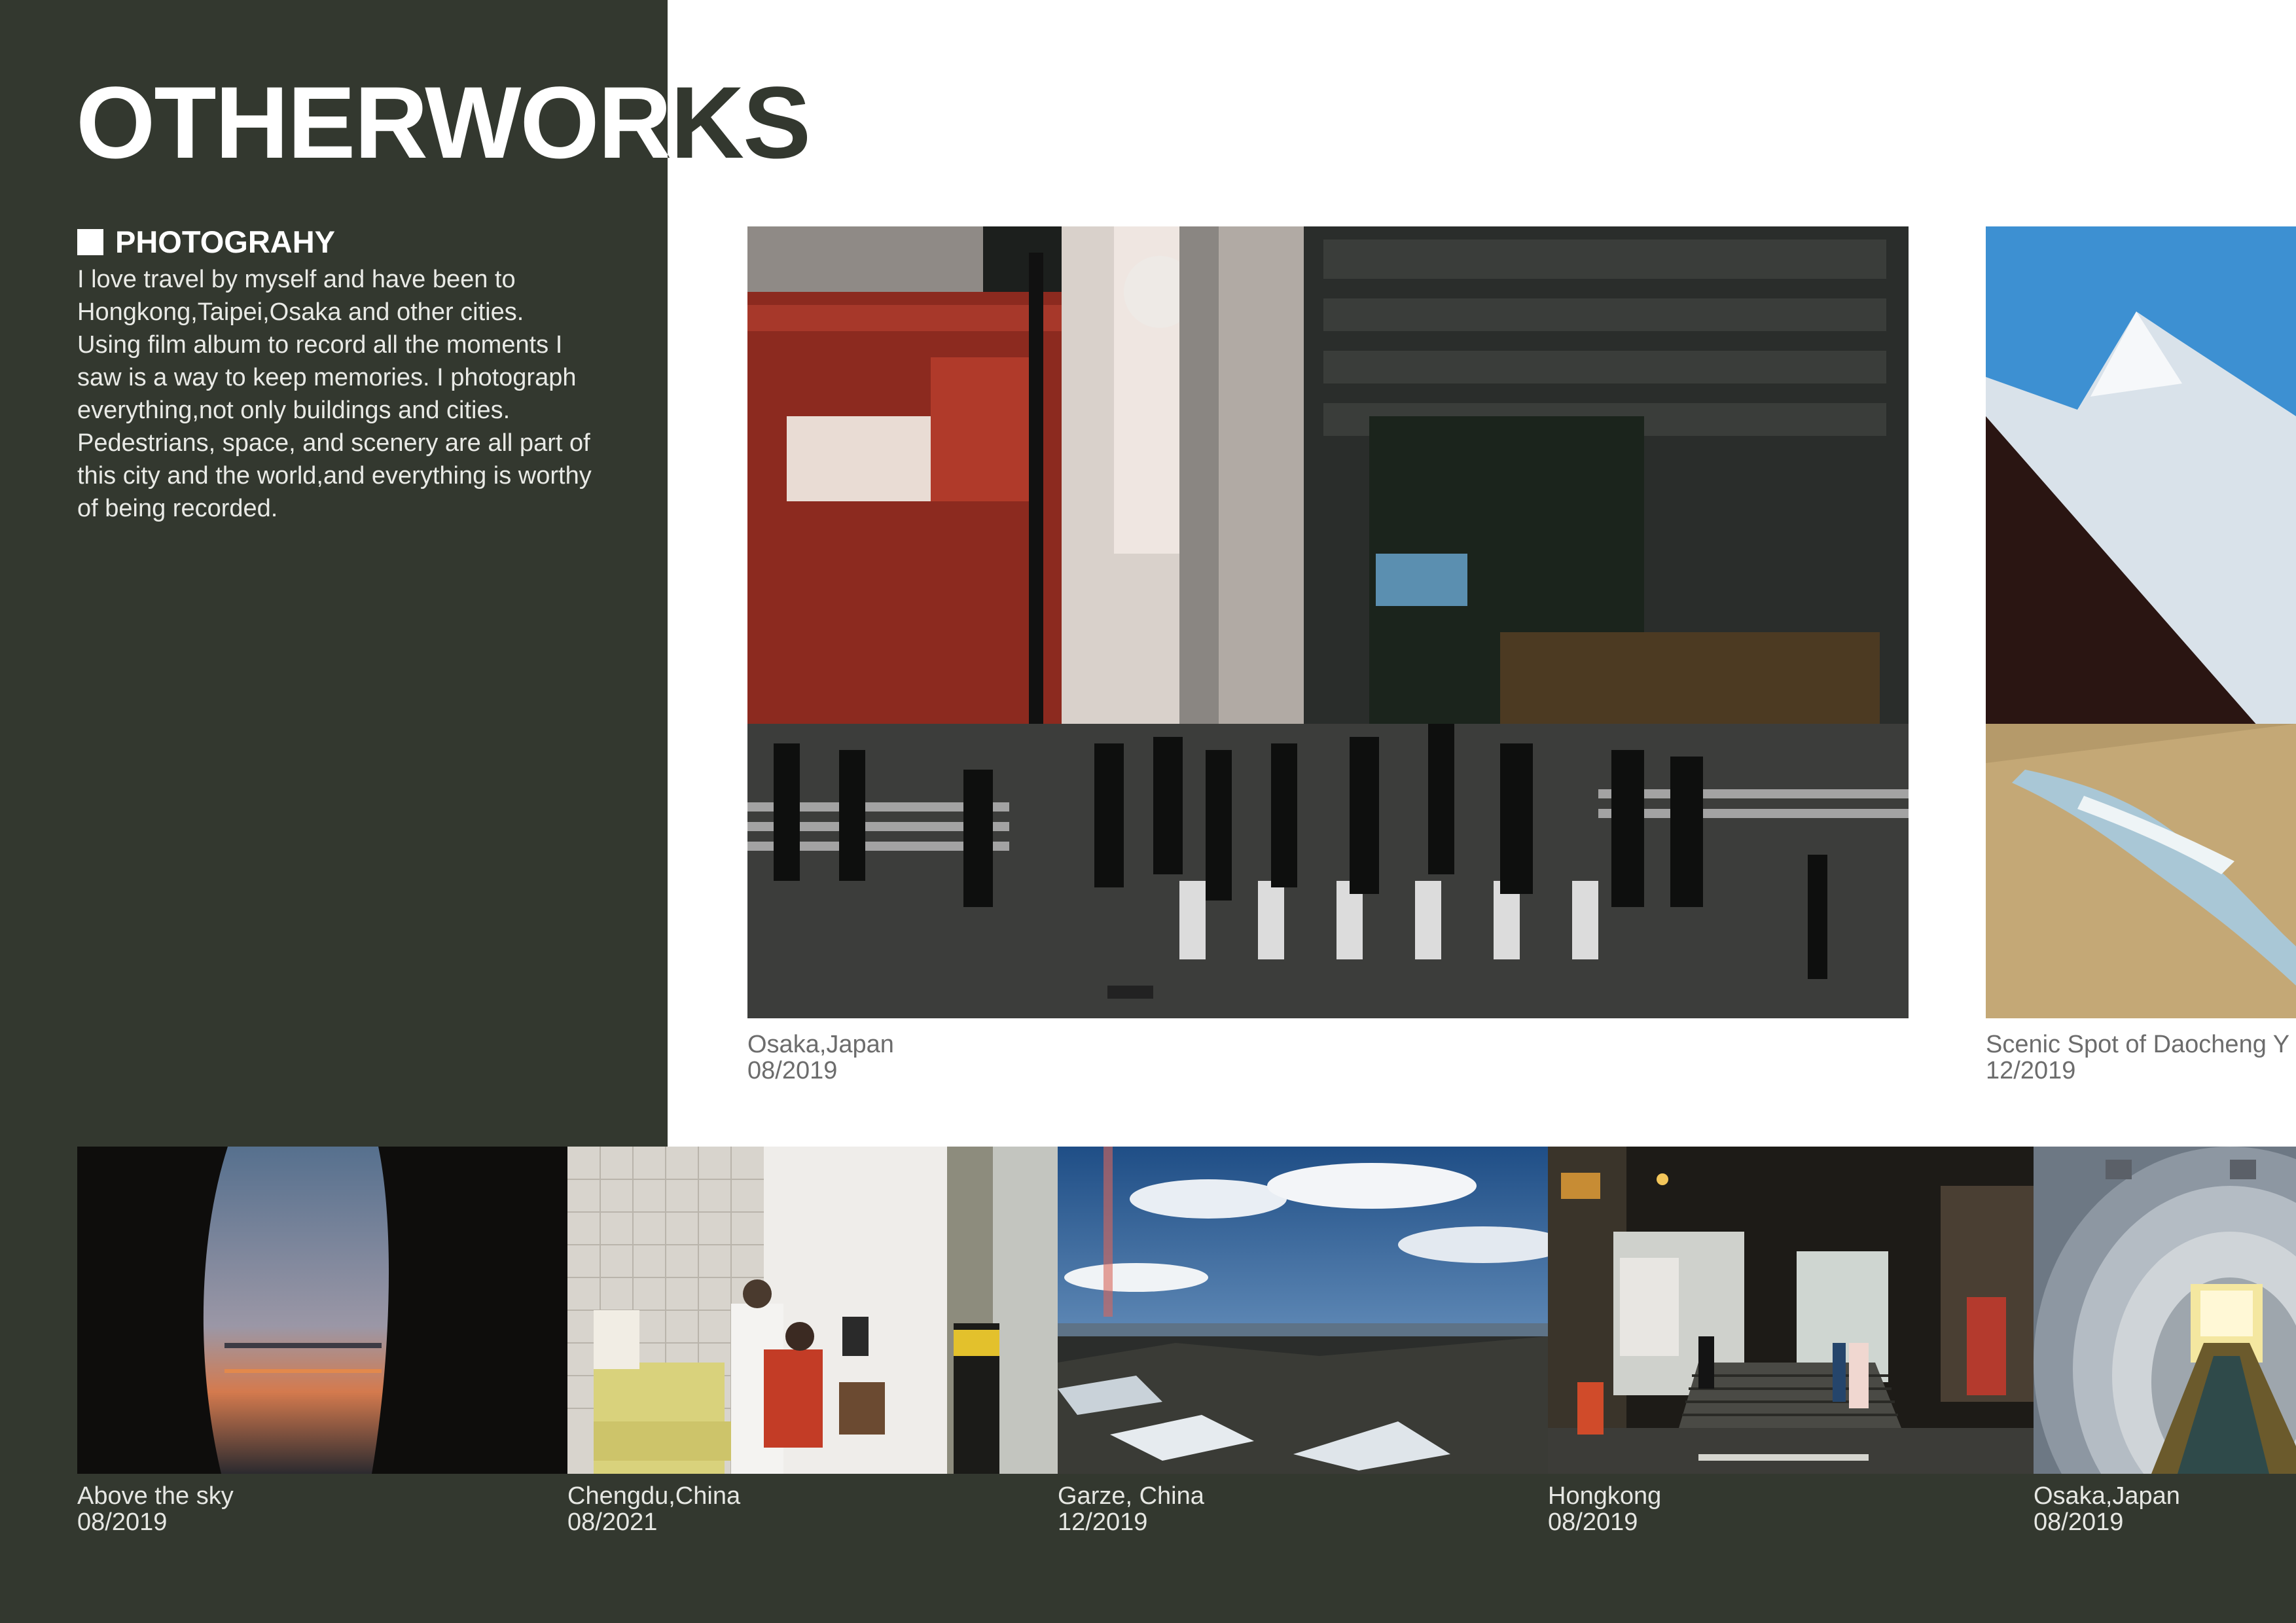 The image size is (2296, 1623). Describe the element at coordinates (820, 1044) in the screenshot. I see `featured-caption-place: Osaka,Japan` at that location.